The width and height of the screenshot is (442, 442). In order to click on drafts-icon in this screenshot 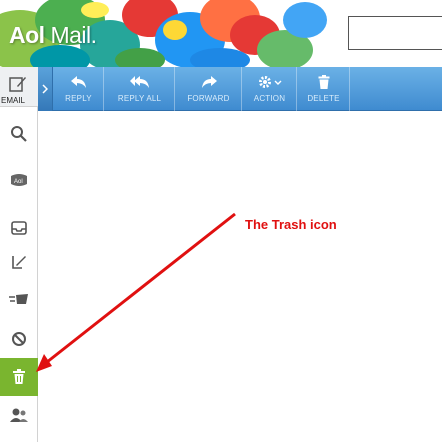, I will do `click(19, 262)`.